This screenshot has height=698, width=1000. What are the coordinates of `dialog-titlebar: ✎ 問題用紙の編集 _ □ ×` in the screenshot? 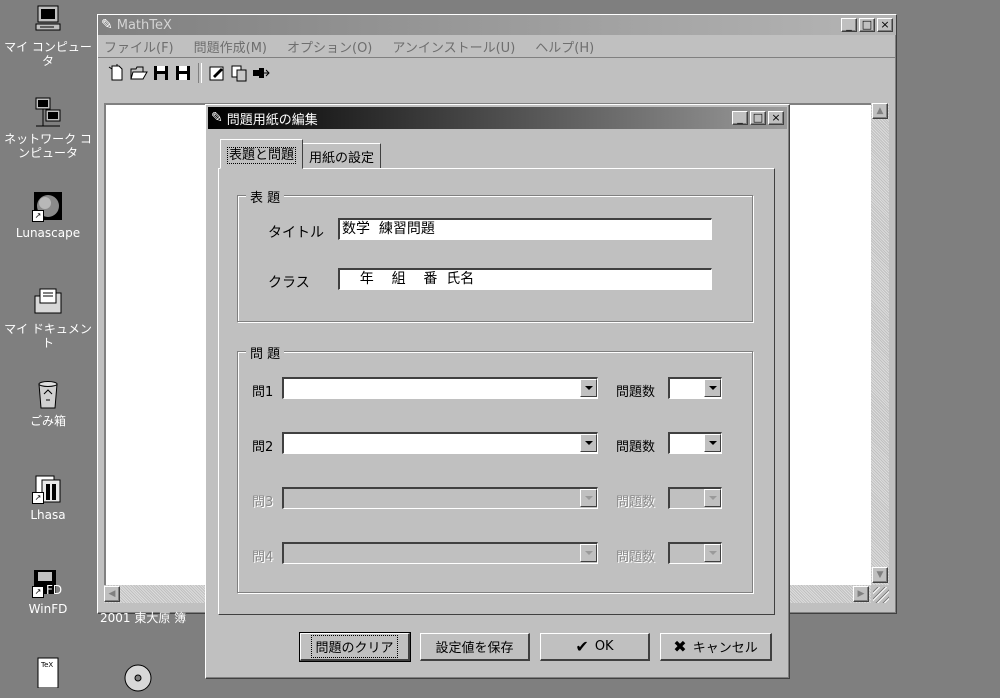 It's located at (497, 118).